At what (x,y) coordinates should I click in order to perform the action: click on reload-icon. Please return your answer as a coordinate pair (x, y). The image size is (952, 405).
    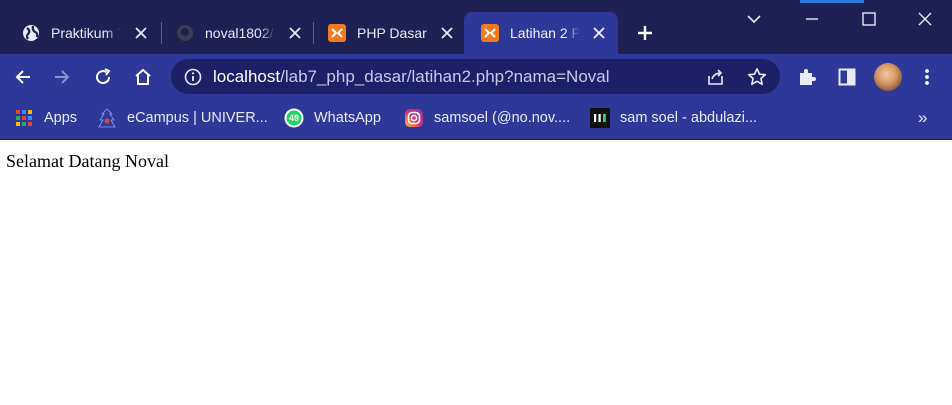
    Looking at the image, I should click on (103, 76).